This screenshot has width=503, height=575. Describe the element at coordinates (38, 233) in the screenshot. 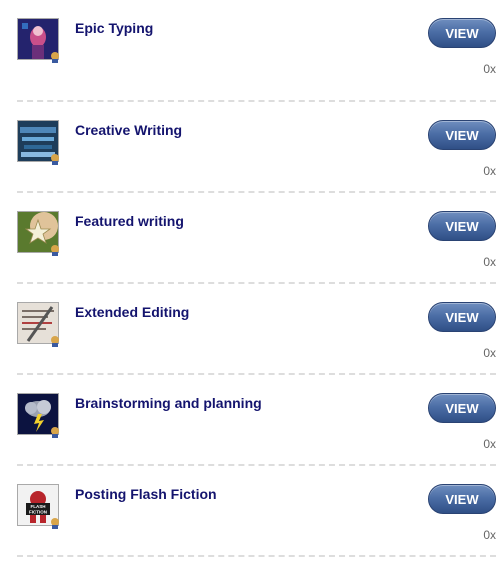

I see `featured-writing-thumbnail` at that location.